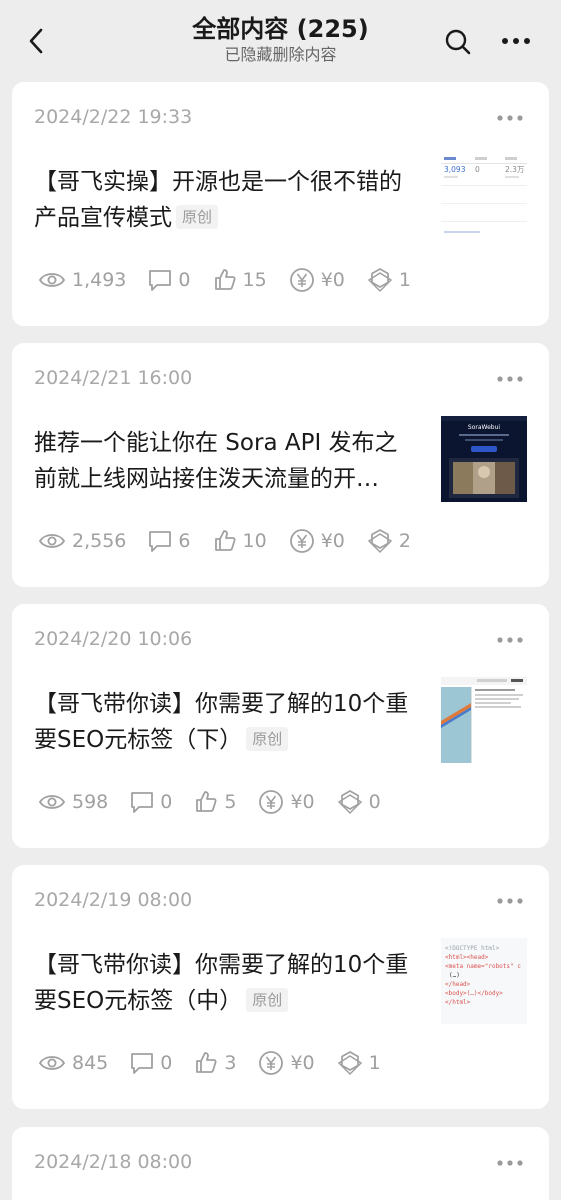 Image resolution: width=561 pixels, height=1200 pixels. What do you see at coordinates (484, 427) in the screenshot?
I see `thumb-heading: SoraWebui` at bounding box center [484, 427].